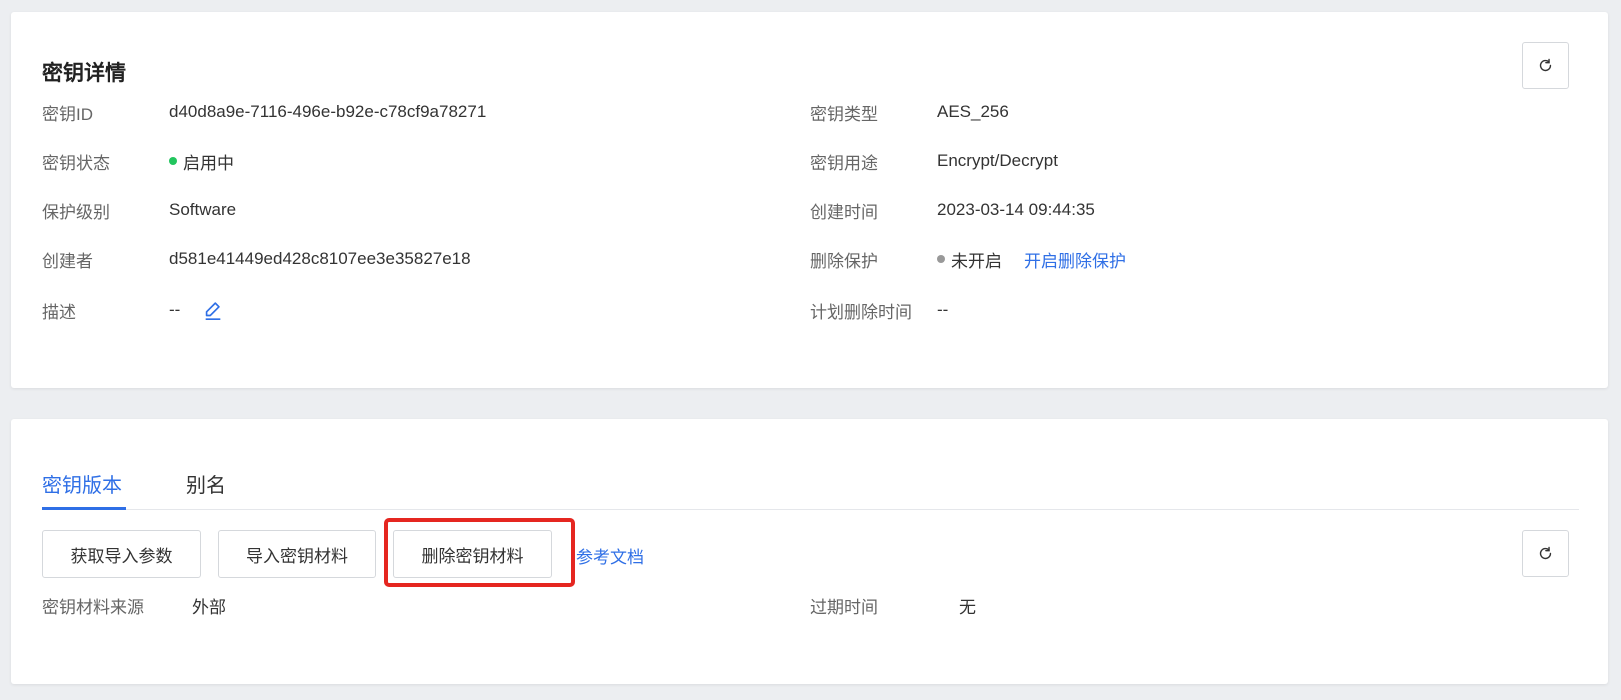  What do you see at coordinates (997, 160) in the screenshot?
I see `key-usage-value: Encrypt/Decrypt` at bounding box center [997, 160].